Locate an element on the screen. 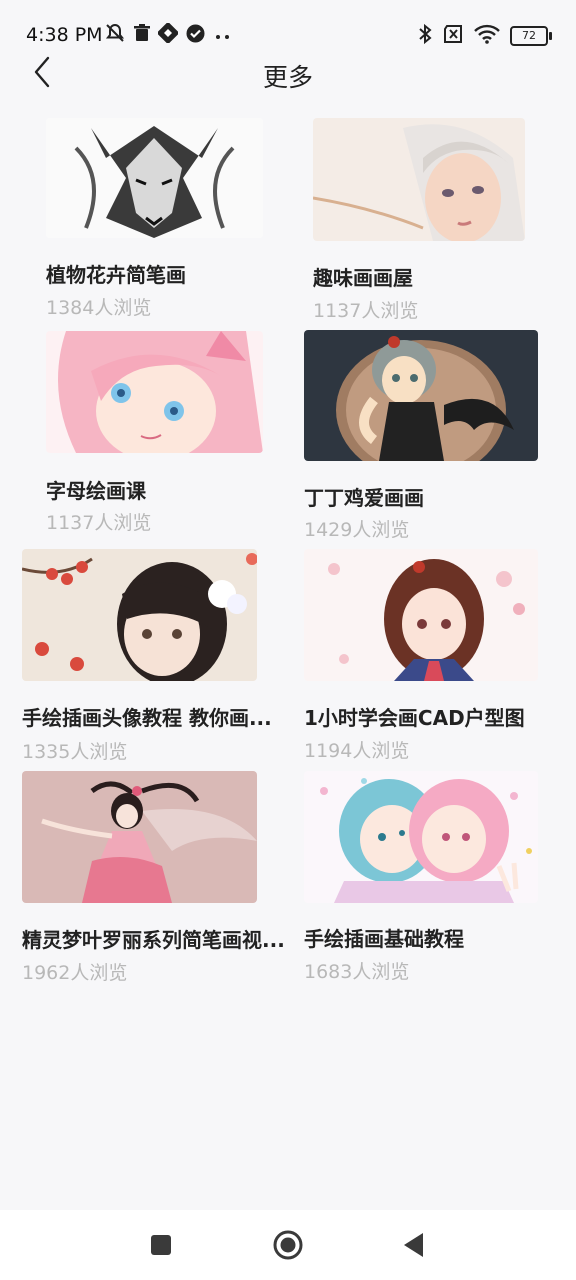  course-title: 1小时学会画CAD户型图 is located at coordinates (438, 716).